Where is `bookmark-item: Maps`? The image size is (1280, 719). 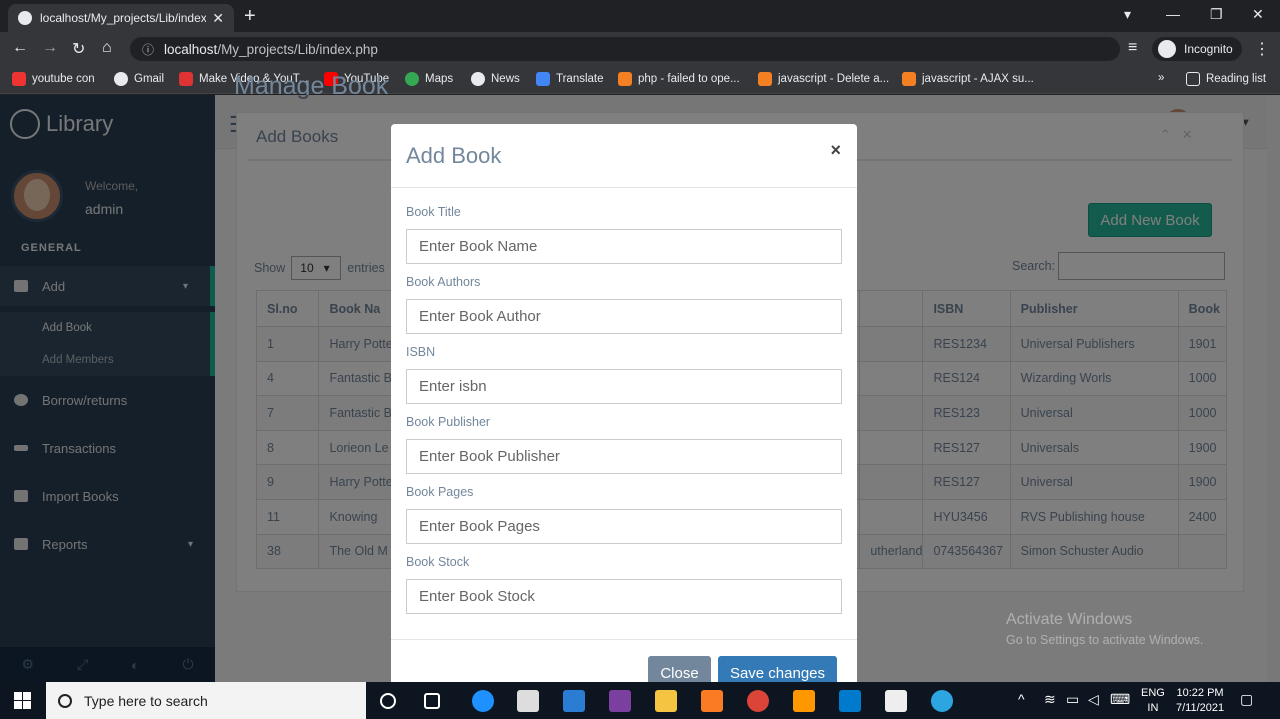
bookmark-item: Maps is located at coordinates (429, 79).